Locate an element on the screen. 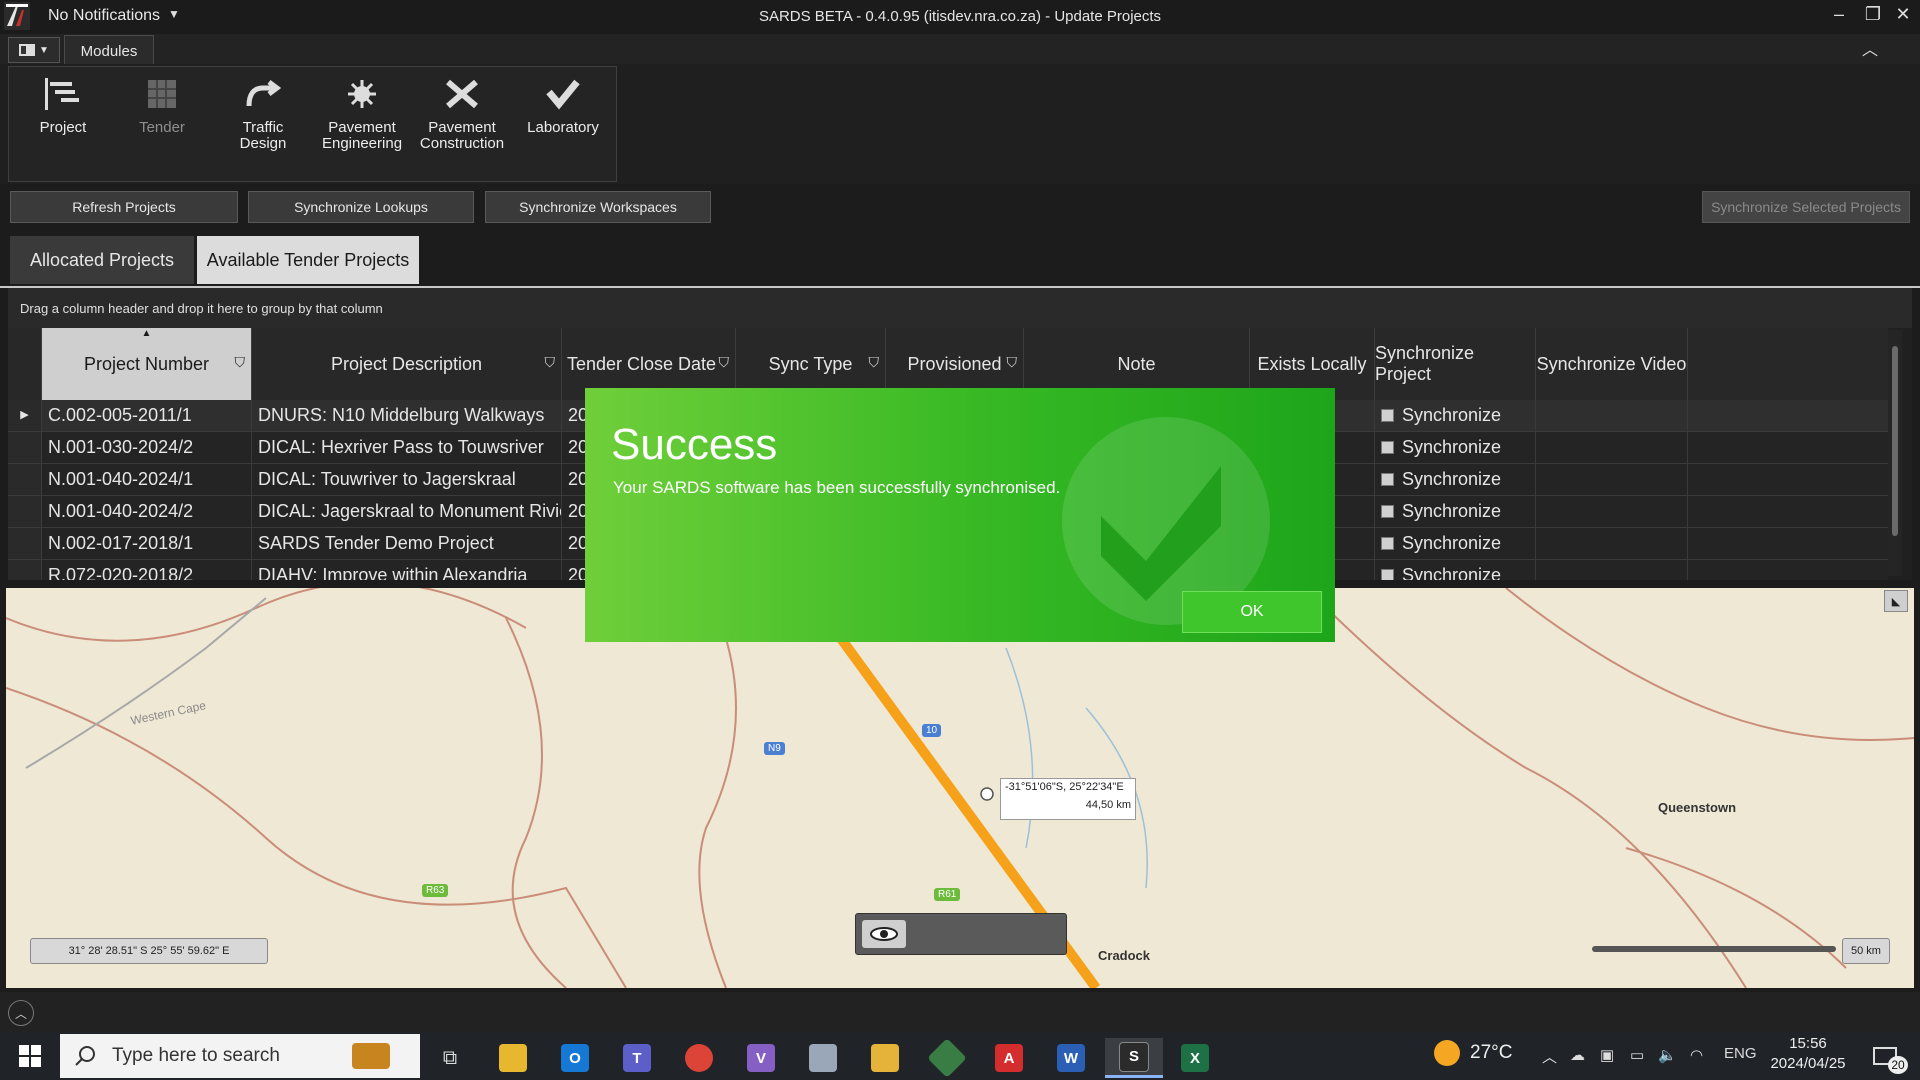  map-viewer-control is located at coordinates (961, 934).